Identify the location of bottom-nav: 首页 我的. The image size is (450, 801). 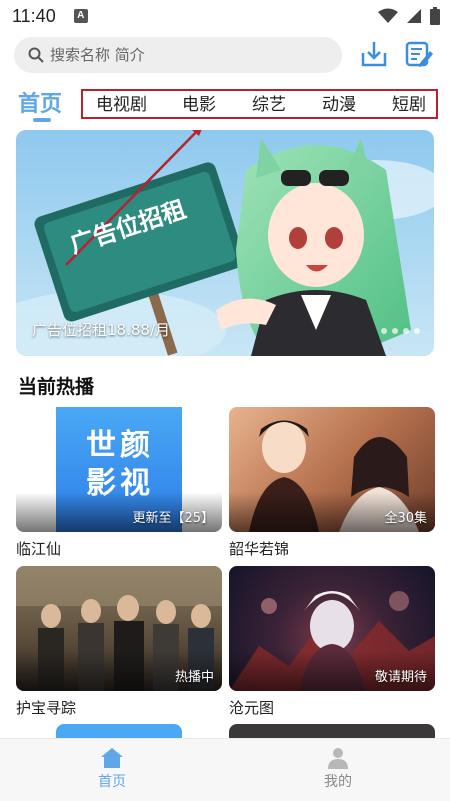
(225, 769).